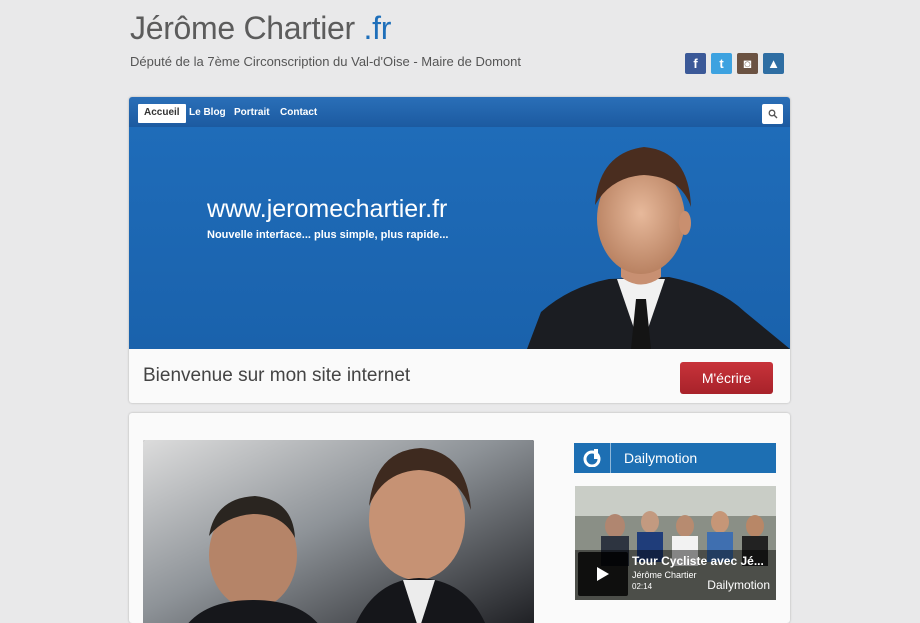  What do you see at coordinates (373, 28) in the screenshot?
I see `site-title-tld: .fr` at bounding box center [373, 28].